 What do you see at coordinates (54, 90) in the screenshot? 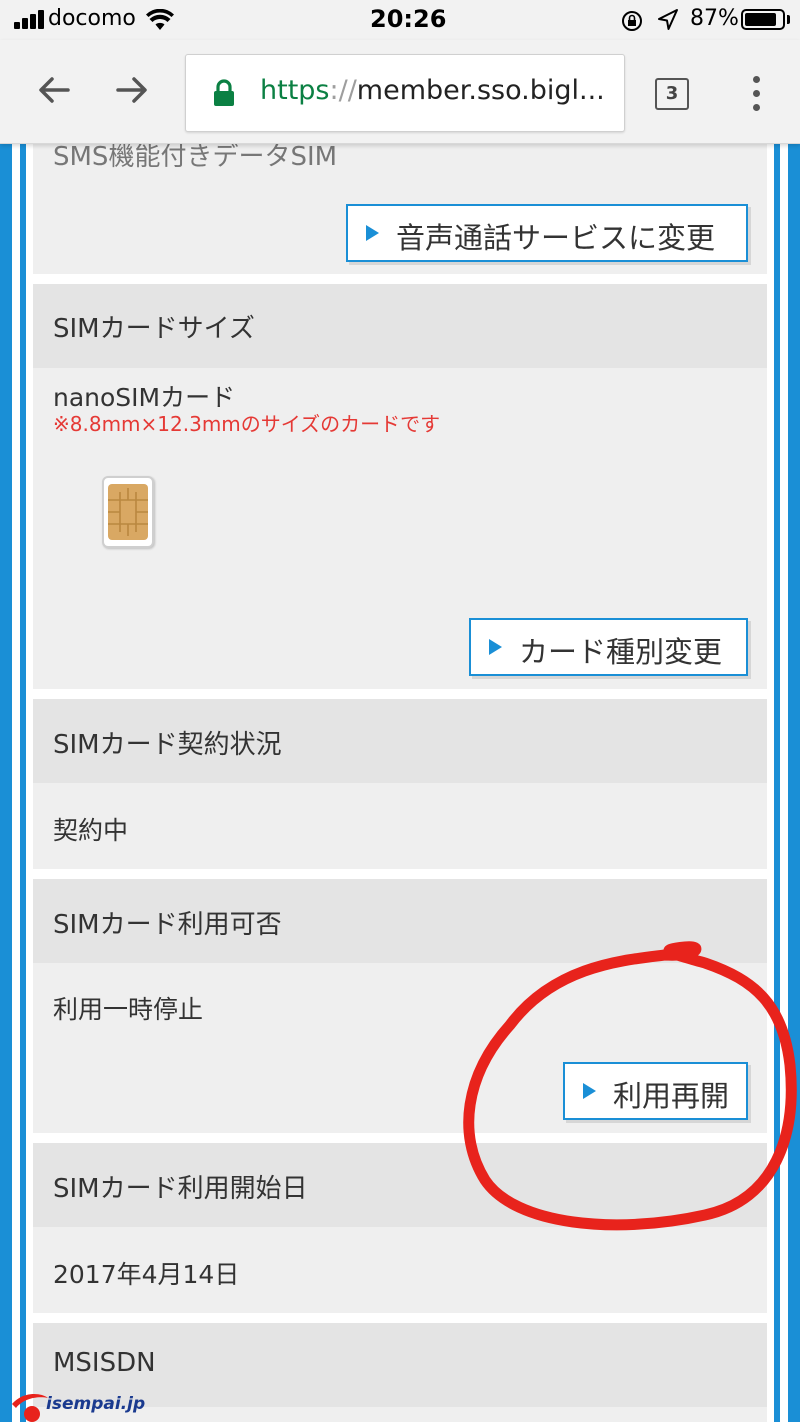
I see `back-arrow-icon` at bounding box center [54, 90].